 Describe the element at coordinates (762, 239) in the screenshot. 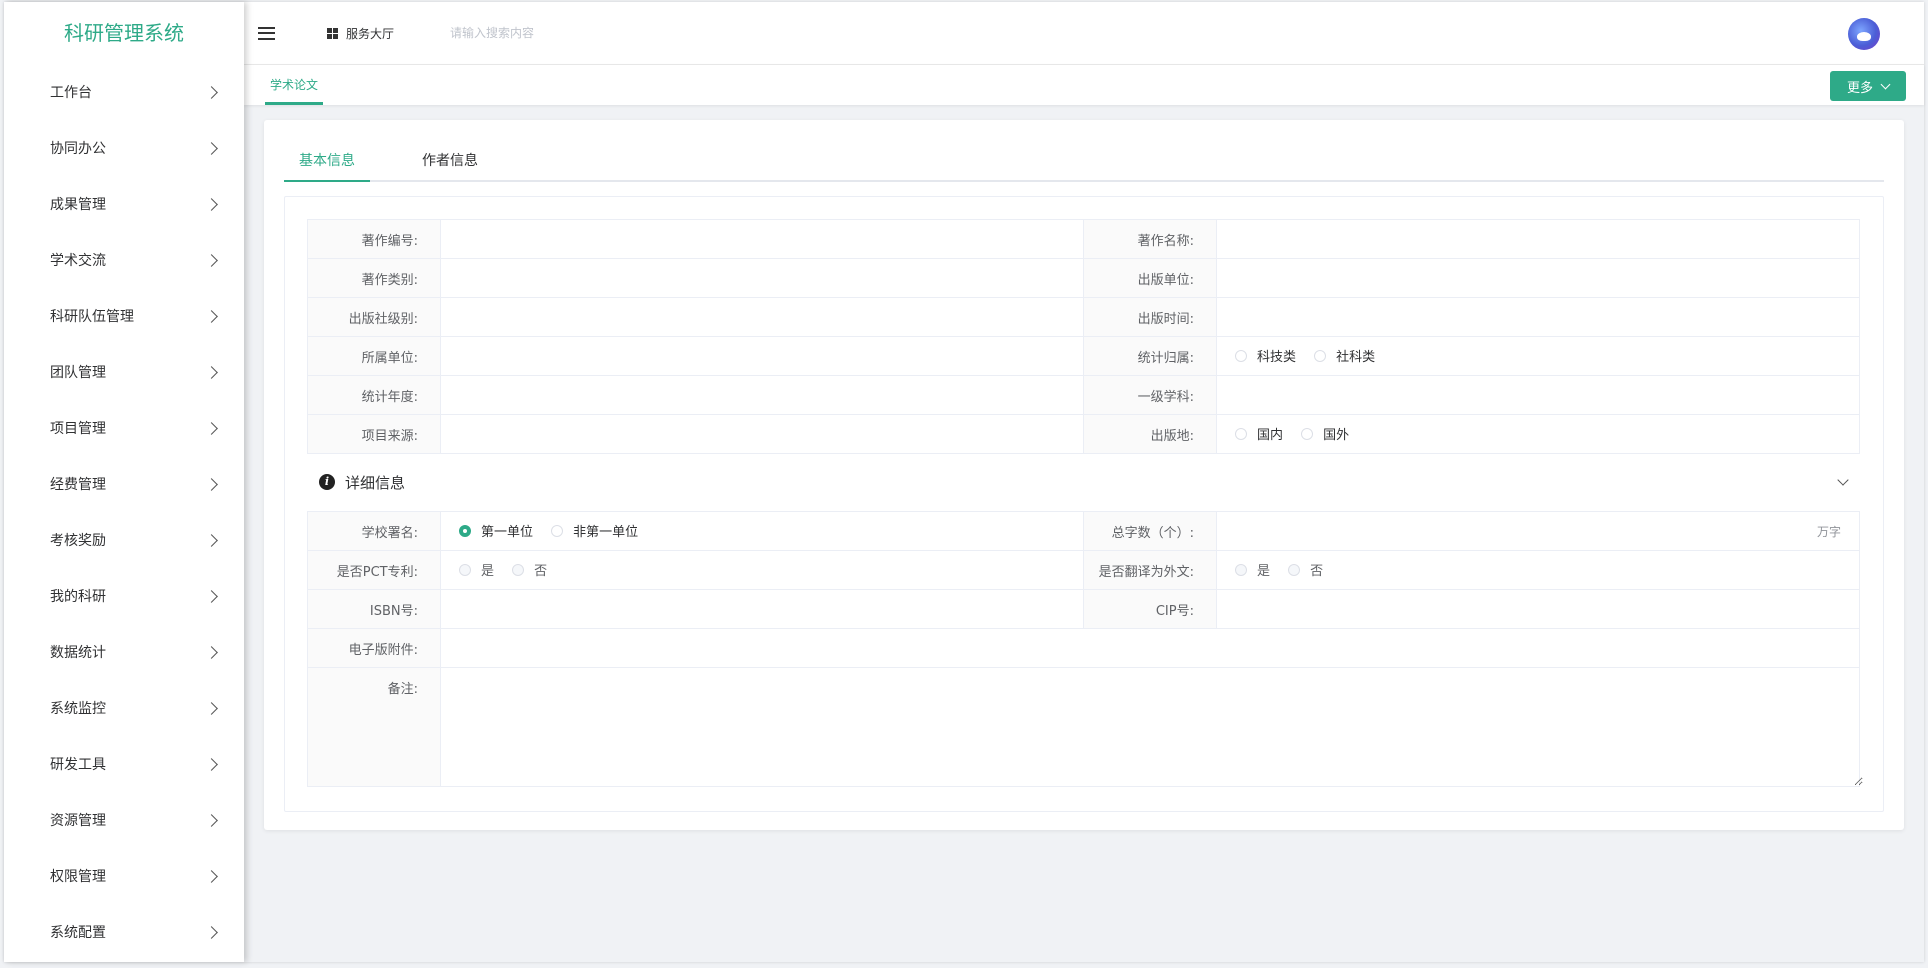

I see `book-no-field` at that location.